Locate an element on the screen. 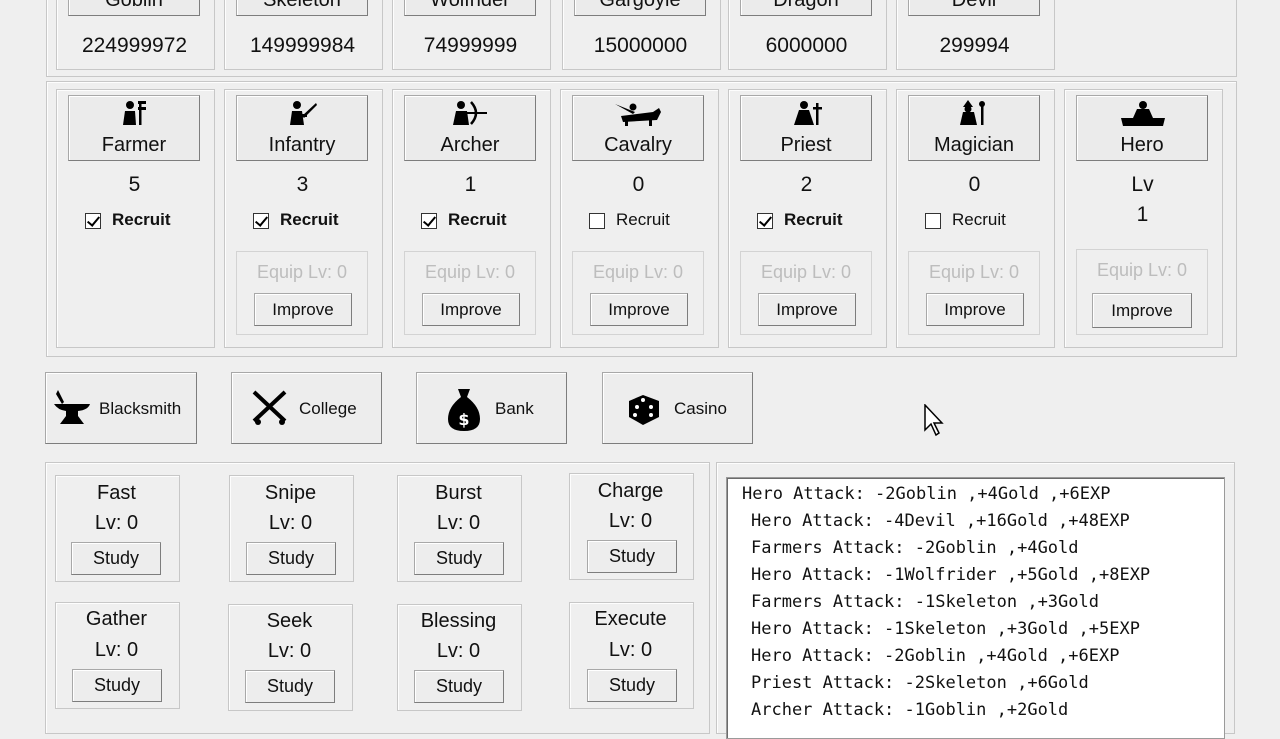 The width and height of the screenshot is (1280, 739). skill-level-blessing: Lv: 0 is located at coordinates (458, 651).